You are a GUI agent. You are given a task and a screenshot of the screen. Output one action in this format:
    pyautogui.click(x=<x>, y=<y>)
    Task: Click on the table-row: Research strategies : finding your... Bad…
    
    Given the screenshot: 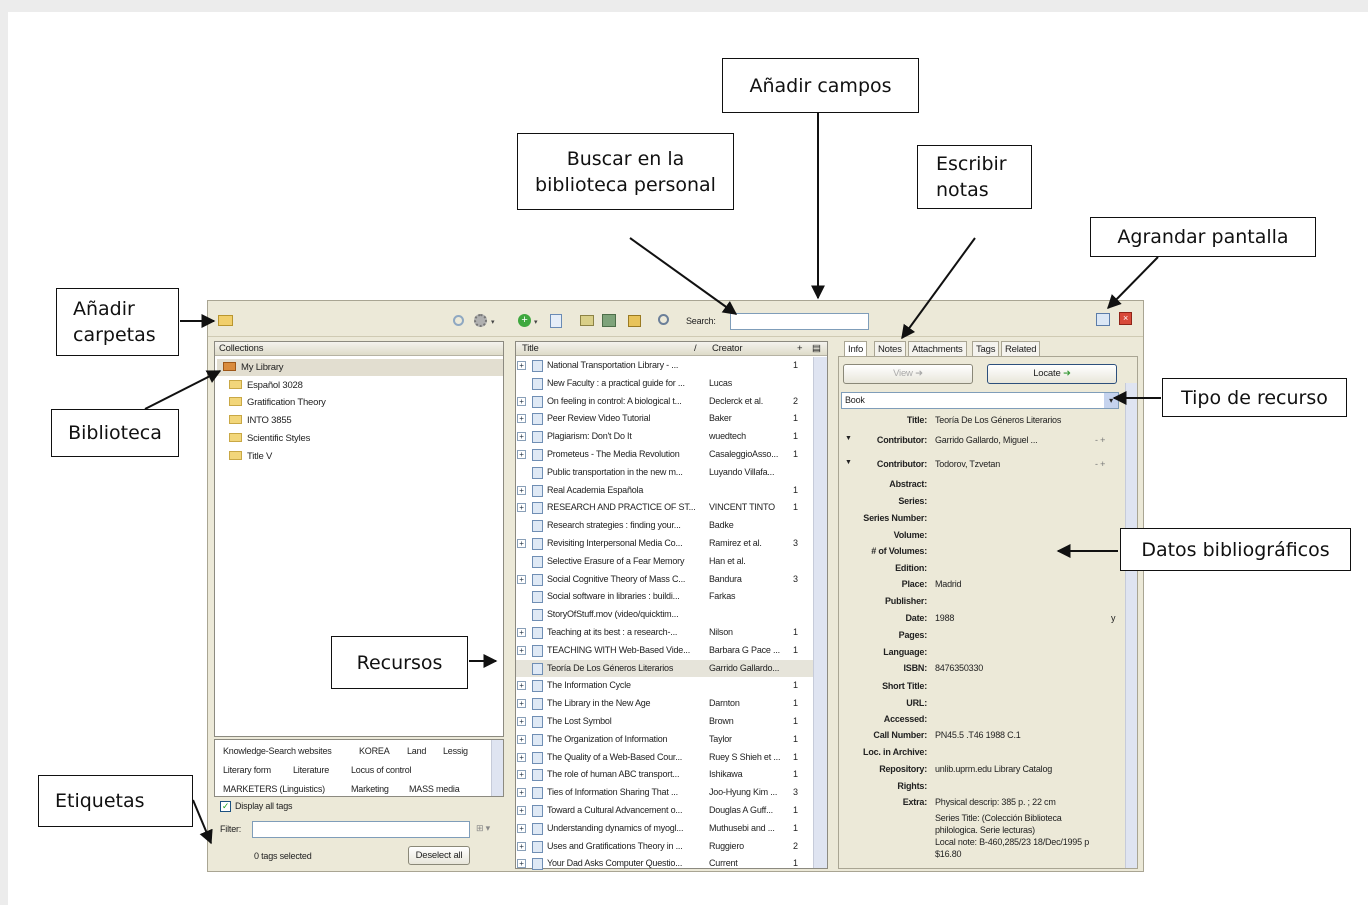 What is the action you would take?
    pyautogui.click(x=664, y=526)
    